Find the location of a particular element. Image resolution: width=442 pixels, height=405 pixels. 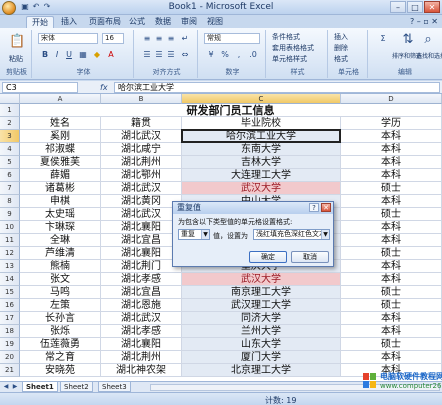

row-header-18: 18 is located at coordinates (10, 331).